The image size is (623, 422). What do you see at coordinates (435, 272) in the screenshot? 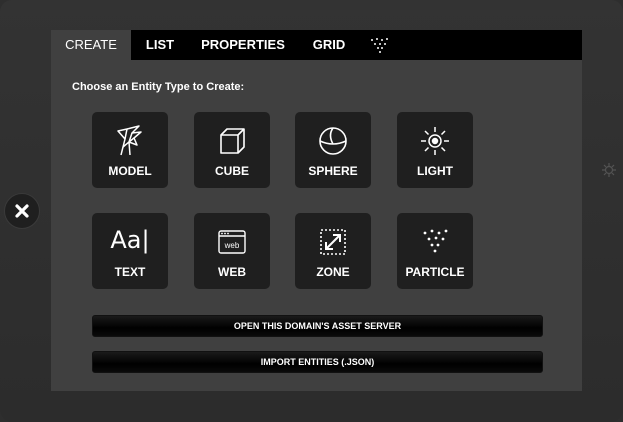
I see `tile-label: PARTICLE` at bounding box center [435, 272].